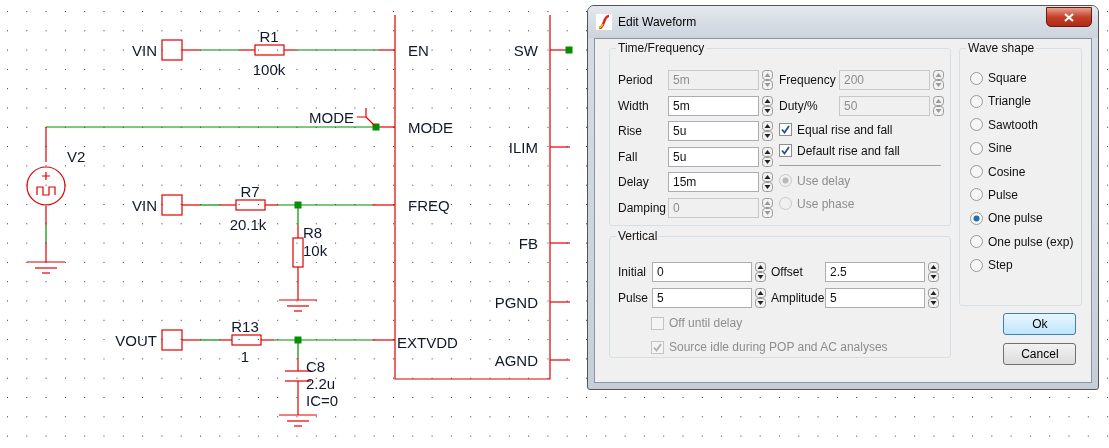  Describe the element at coordinates (430, 127) in the screenshot. I see `pin-label: MODE` at that location.